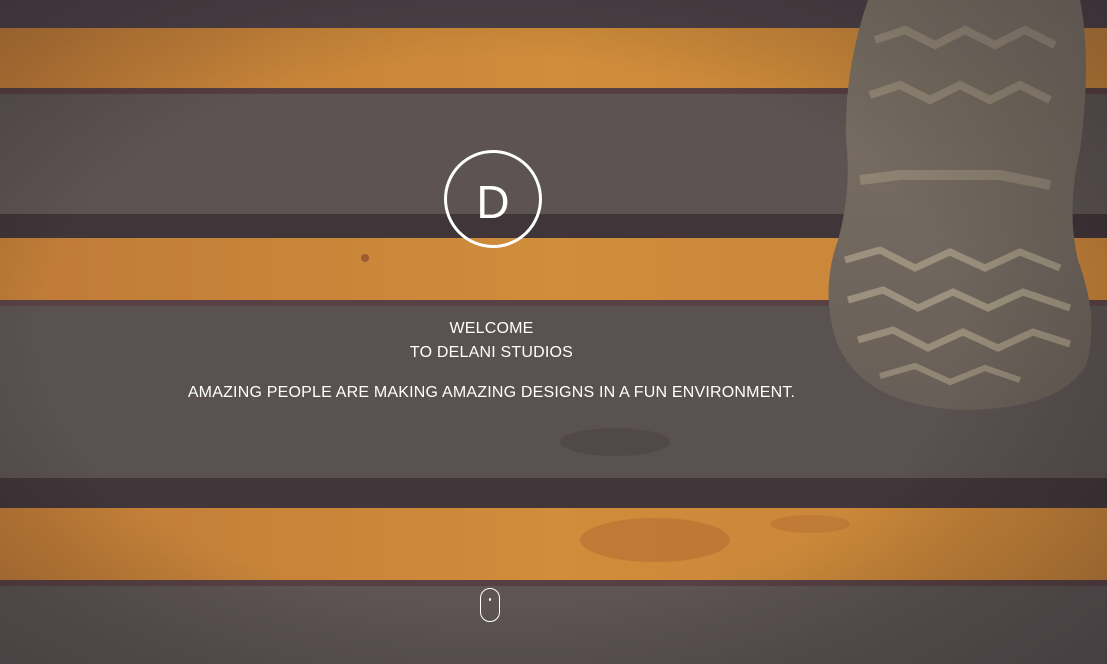 The height and width of the screenshot is (664, 1107). I want to click on scroll-wheel-dot, so click(490, 599).